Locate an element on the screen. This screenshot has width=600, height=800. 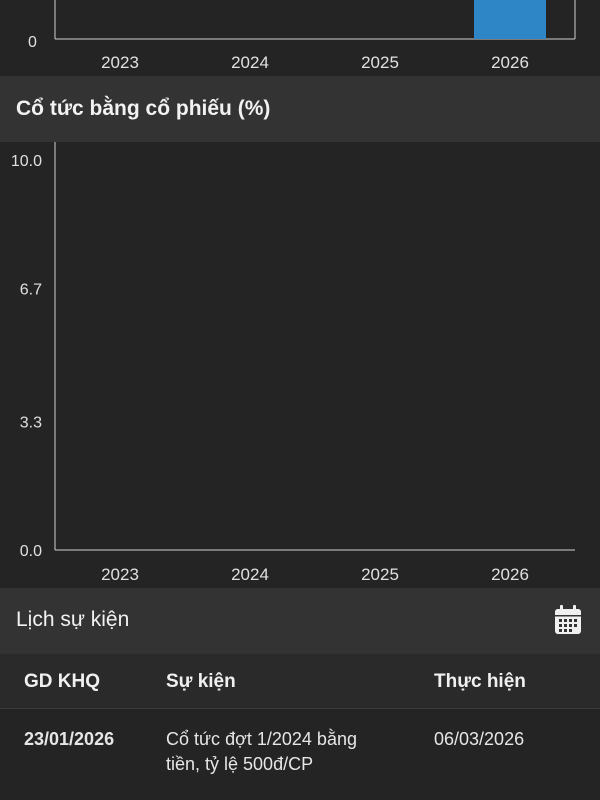
section-title: Cổ tức bằng cổ phiếu (%) is located at coordinates (143, 108).